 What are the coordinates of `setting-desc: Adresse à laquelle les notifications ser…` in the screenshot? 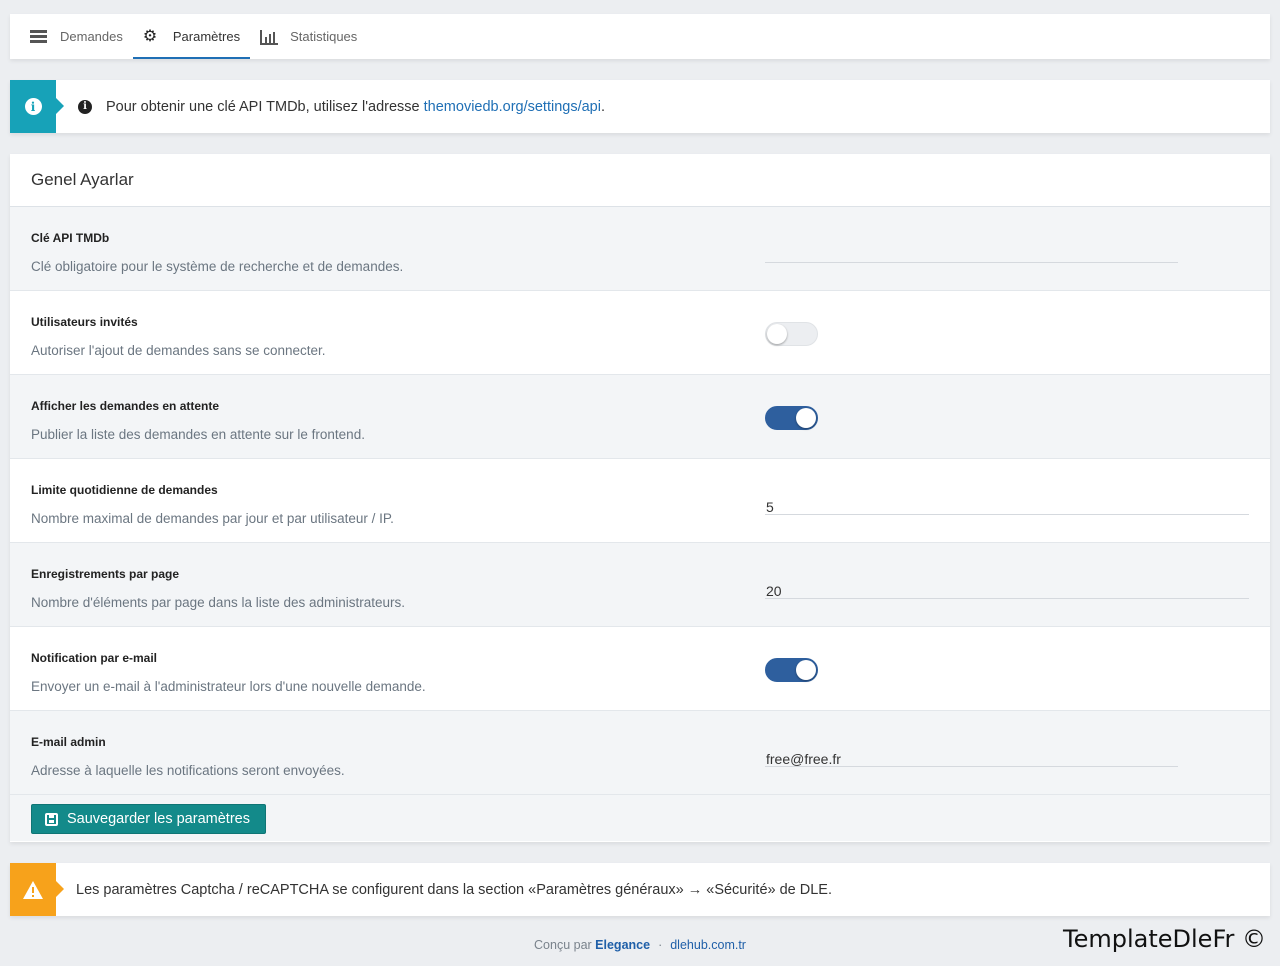 It's located at (188, 770).